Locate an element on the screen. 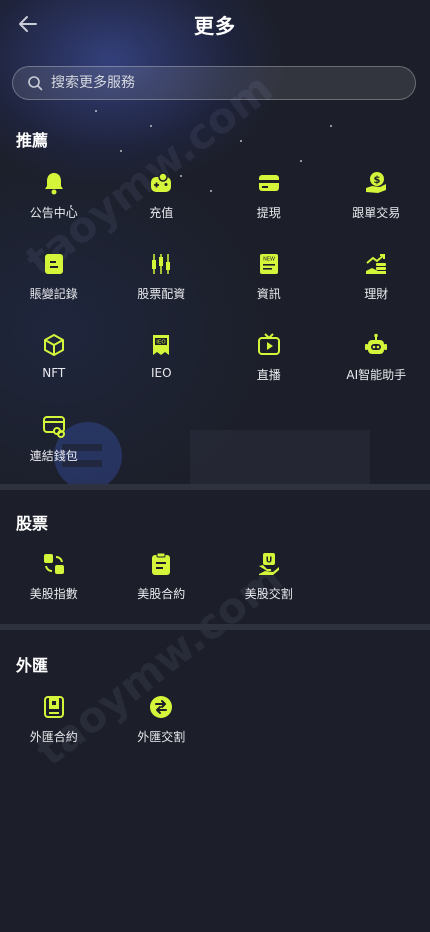 This screenshot has height=932, width=430. grid-stocks: 美股指數 美股合約 U 美股交割 is located at coordinates (215, 581).